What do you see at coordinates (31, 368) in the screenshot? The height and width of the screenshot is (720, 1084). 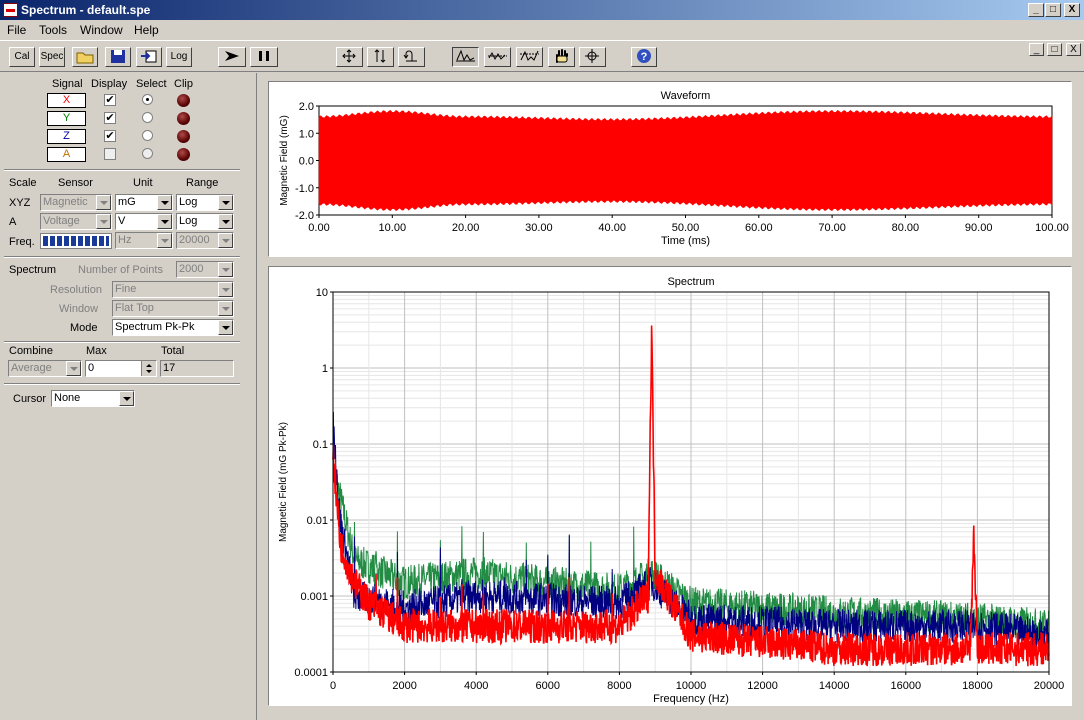 I see `combine-value: Average` at bounding box center [31, 368].